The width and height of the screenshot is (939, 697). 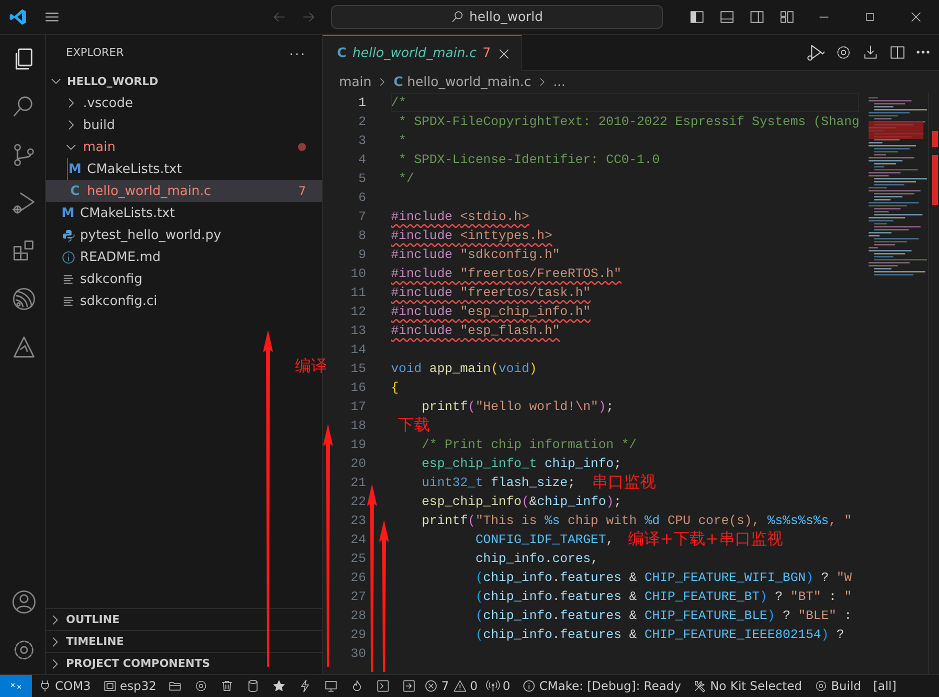 What do you see at coordinates (870, 52) in the screenshot?
I see `download-icon` at bounding box center [870, 52].